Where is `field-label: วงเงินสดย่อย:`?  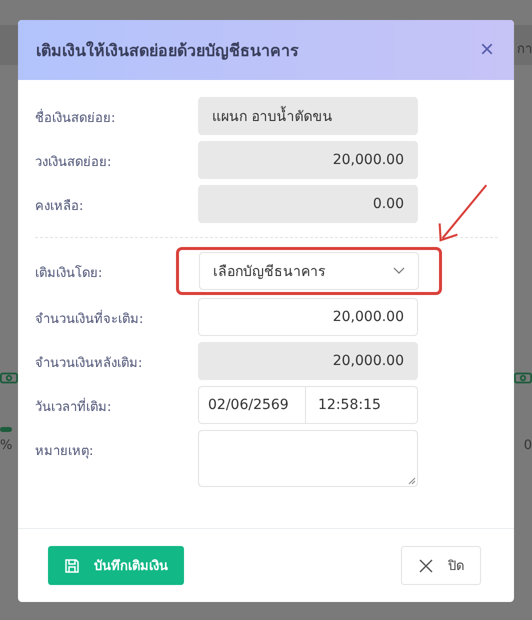 field-label: วงเงินสดย่อย: is located at coordinates (73, 163).